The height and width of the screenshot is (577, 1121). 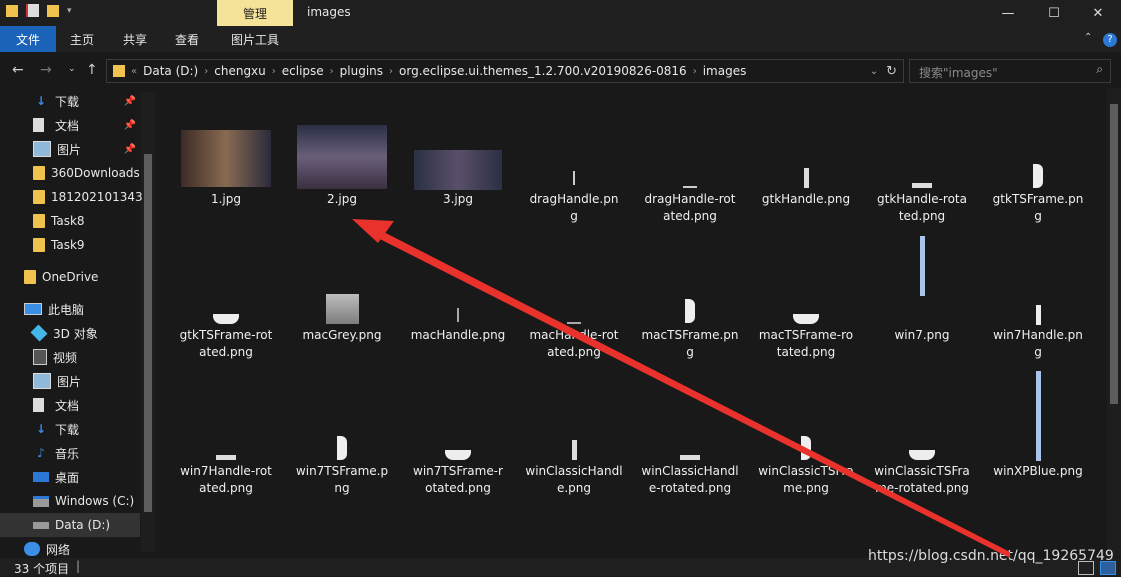 What do you see at coordinates (574, 208) in the screenshot?
I see `file-item: dragHandle.pn g` at bounding box center [574, 208].